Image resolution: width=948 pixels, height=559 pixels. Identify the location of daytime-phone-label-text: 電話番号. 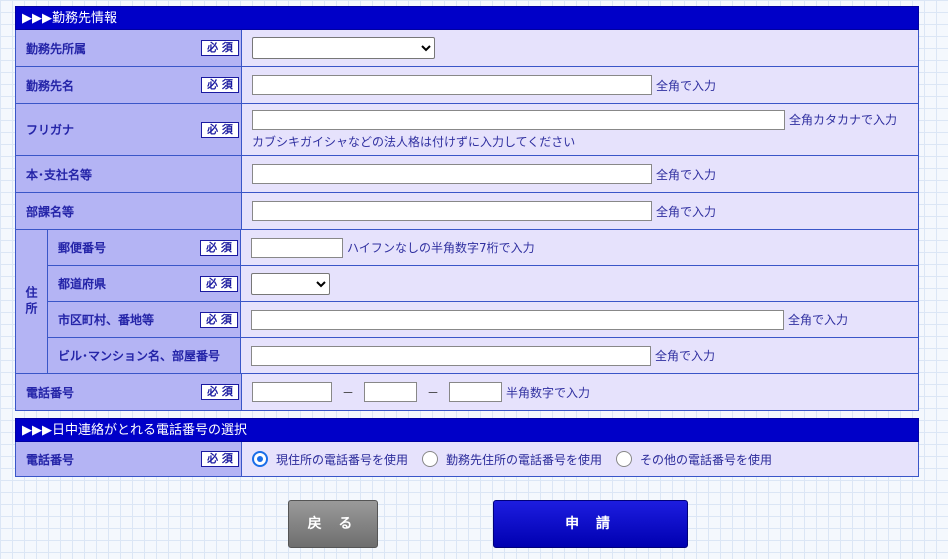
(50, 459).